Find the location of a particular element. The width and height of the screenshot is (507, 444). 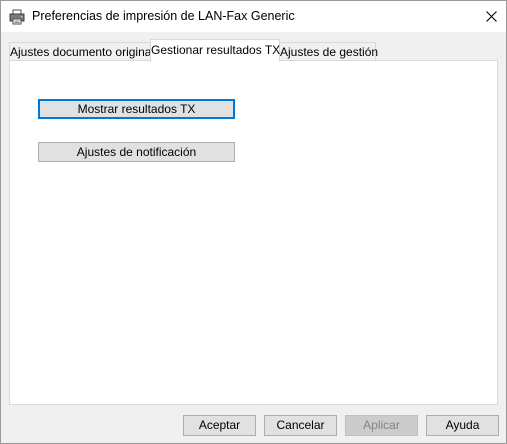

close-icon is located at coordinates (491, 16).